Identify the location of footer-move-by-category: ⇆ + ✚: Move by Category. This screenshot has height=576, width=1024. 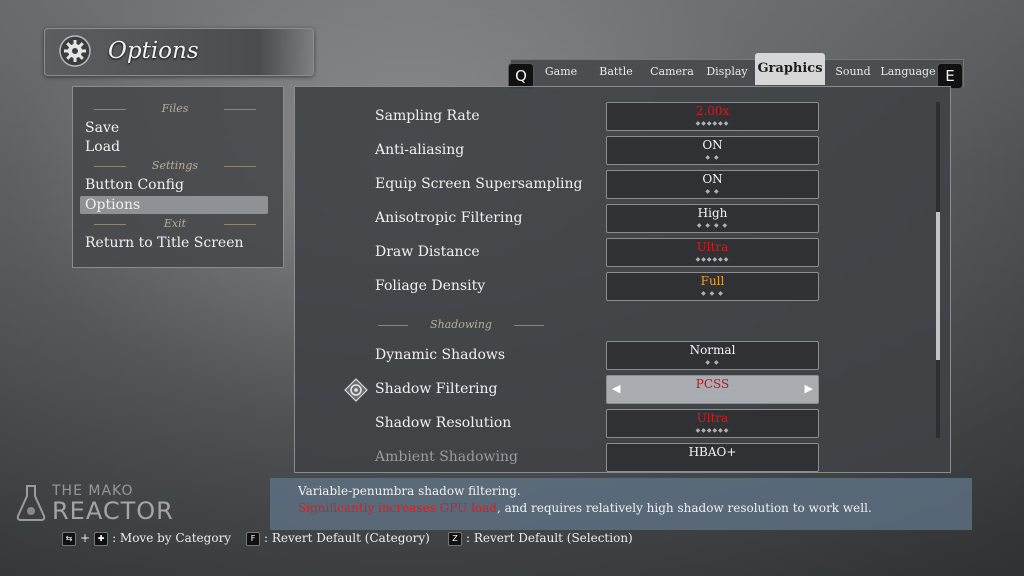
(146, 538).